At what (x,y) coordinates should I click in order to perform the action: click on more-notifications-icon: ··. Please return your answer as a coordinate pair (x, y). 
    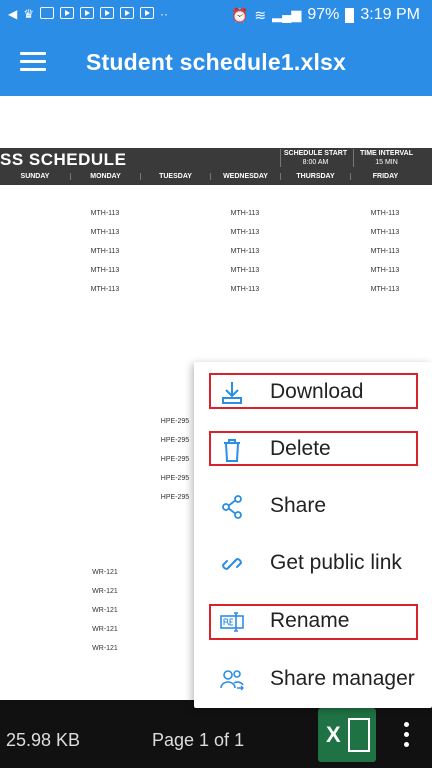
    Looking at the image, I should click on (164, 14).